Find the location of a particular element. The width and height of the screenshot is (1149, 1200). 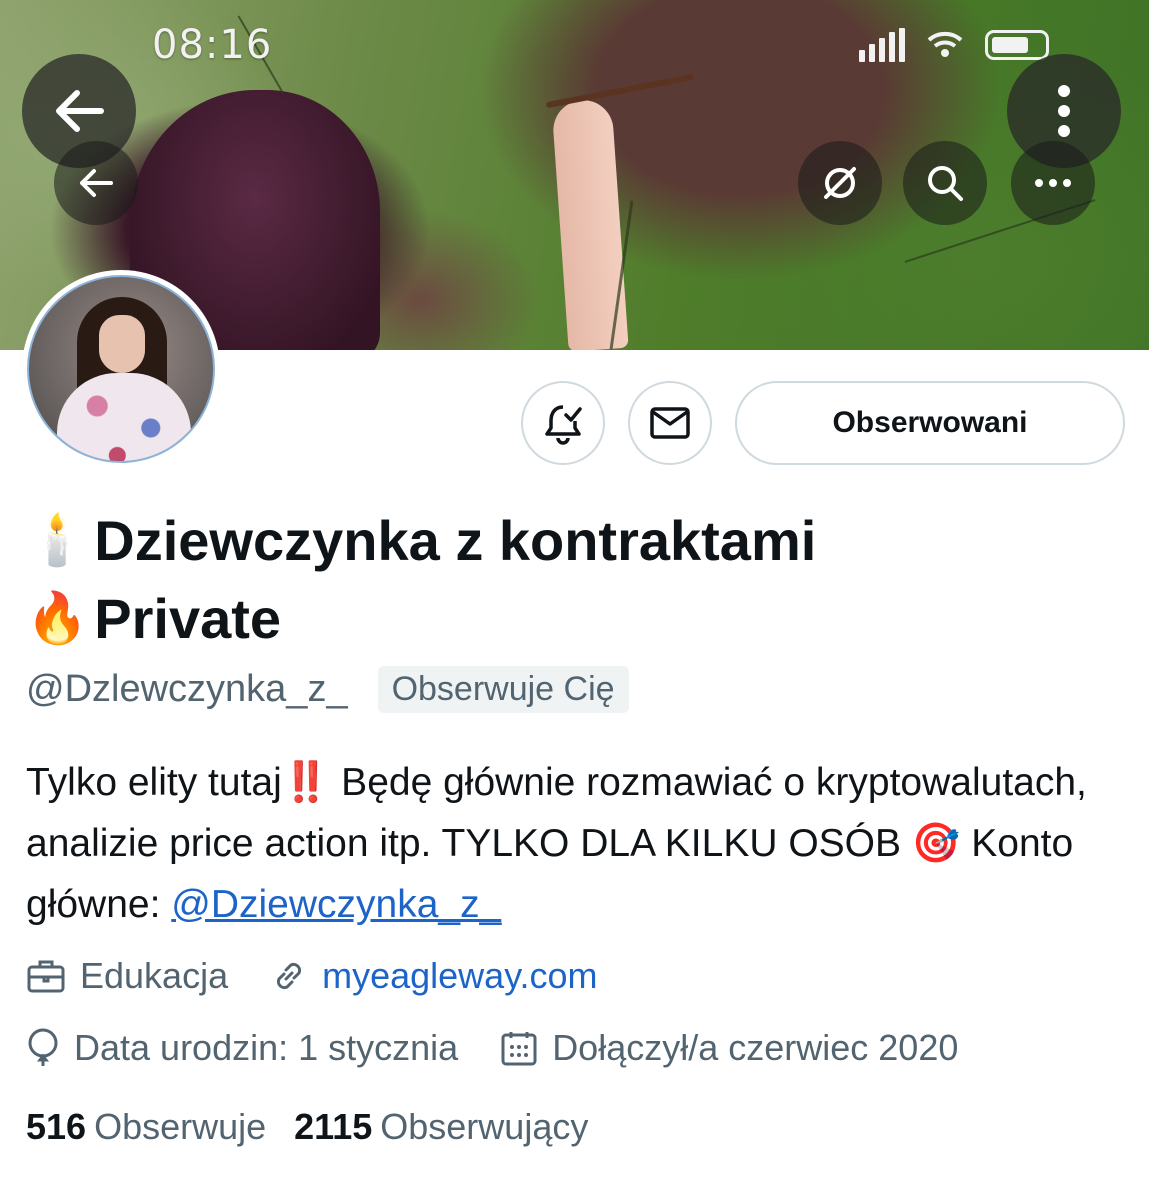

more-vertical-icon is located at coordinates (1064, 111).